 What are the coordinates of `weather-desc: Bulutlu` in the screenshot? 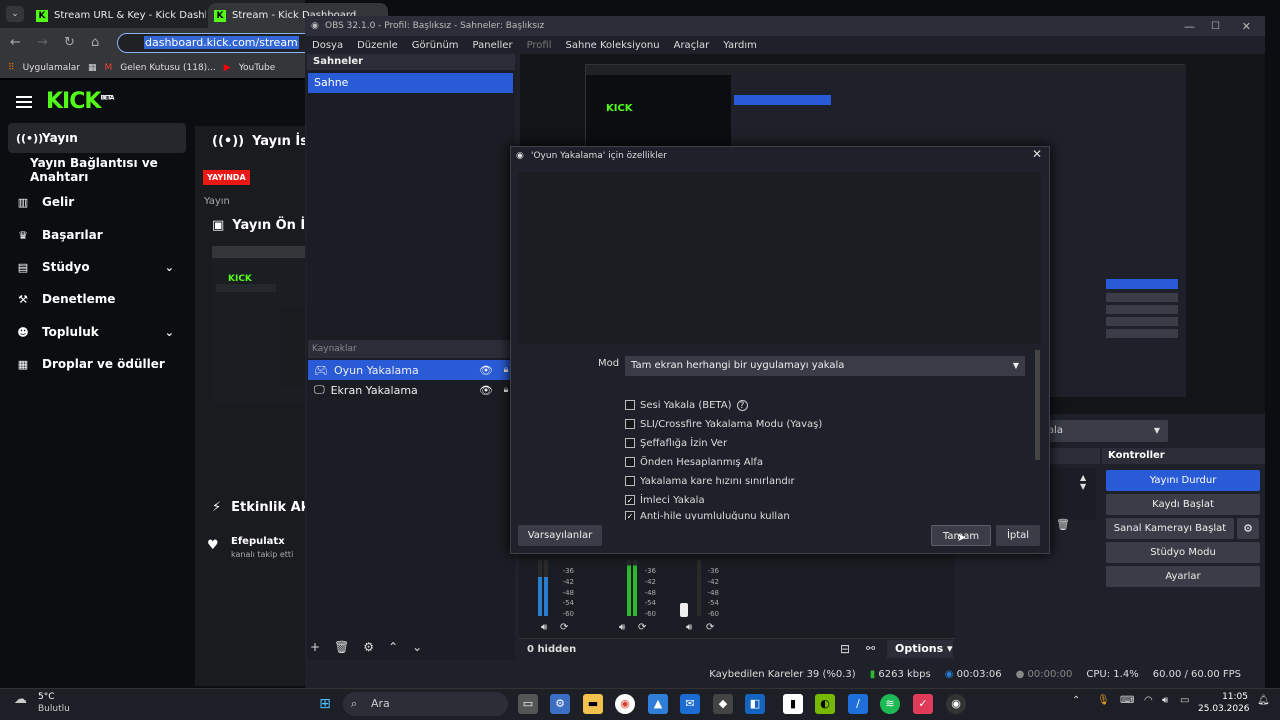 It's located at (54, 709).